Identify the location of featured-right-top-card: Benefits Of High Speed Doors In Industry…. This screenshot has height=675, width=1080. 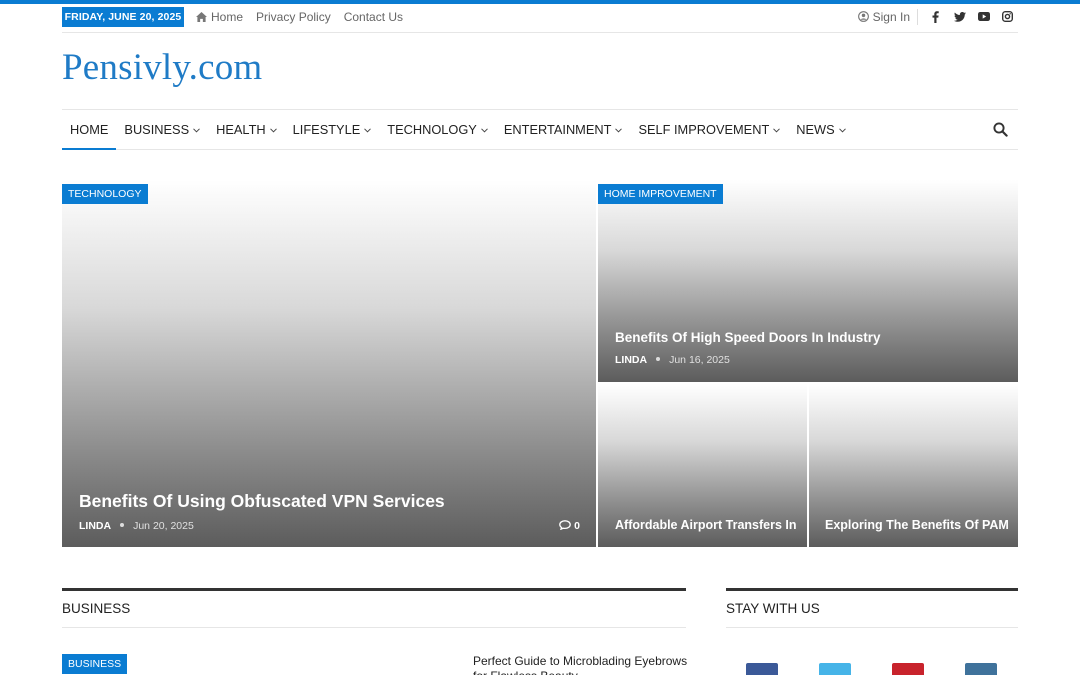
(808, 281).